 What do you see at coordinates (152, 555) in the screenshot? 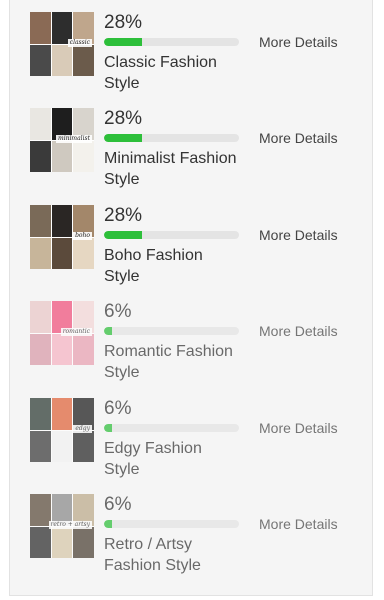
I see `style-name: Retro / Artsy Fashion Style` at bounding box center [152, 555].